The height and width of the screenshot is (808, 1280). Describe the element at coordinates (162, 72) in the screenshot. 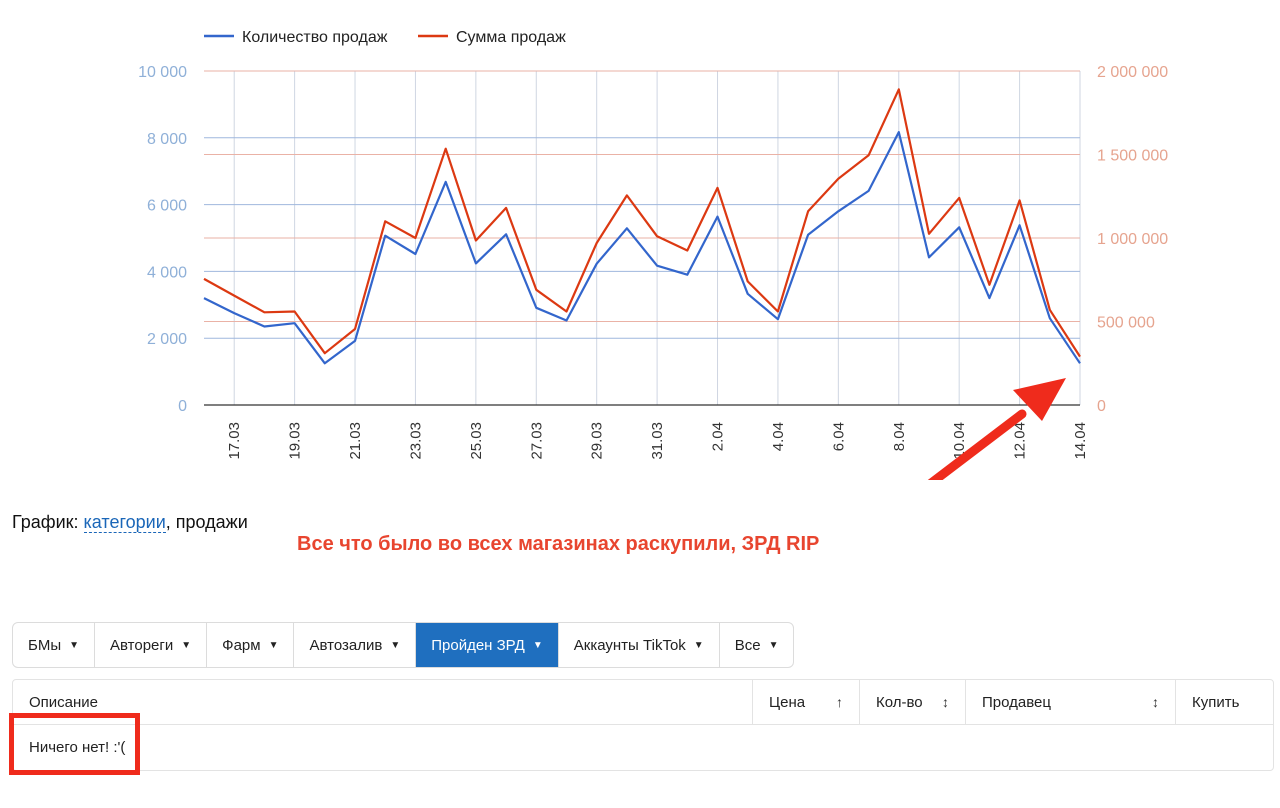

I see `y-left-tick-label: 10 000` at that location.